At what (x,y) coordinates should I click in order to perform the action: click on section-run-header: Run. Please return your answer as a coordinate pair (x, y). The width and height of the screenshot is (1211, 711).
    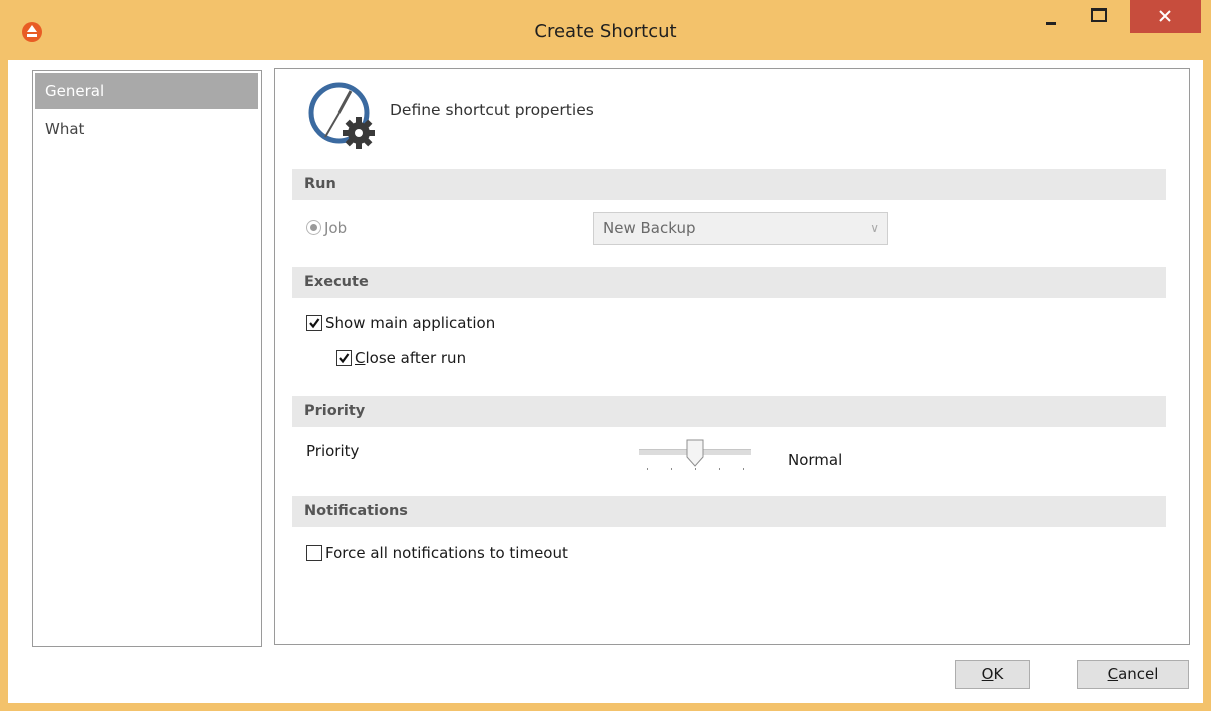
    Looking at the image, I should click on (729, 184).